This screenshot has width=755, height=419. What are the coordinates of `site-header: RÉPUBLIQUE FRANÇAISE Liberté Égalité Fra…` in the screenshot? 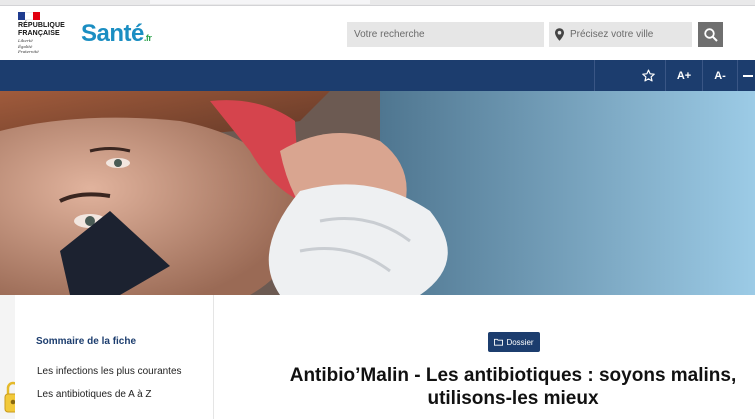 It's located at (377, 33).